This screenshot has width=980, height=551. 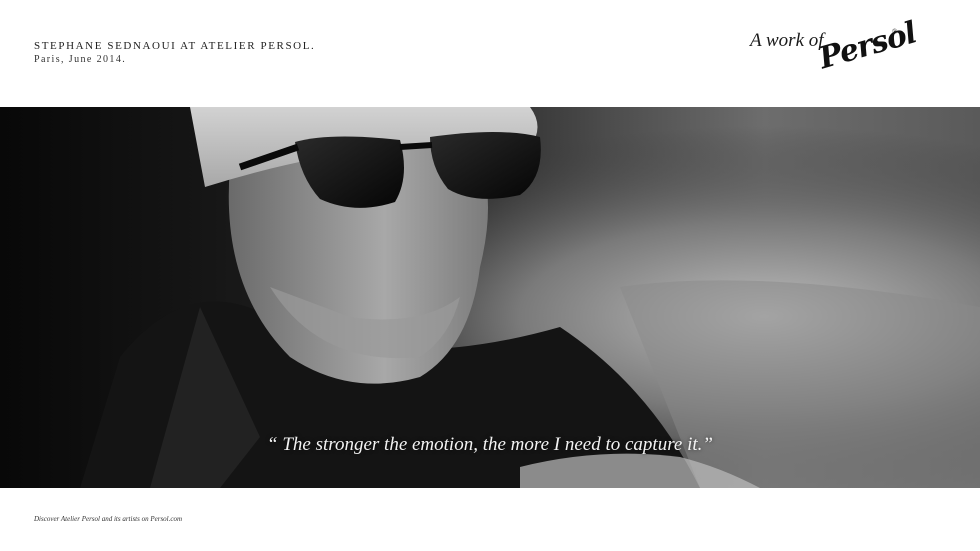 I want to click on brand-signature: A work of Persol ®, so click(x=835, y=47).